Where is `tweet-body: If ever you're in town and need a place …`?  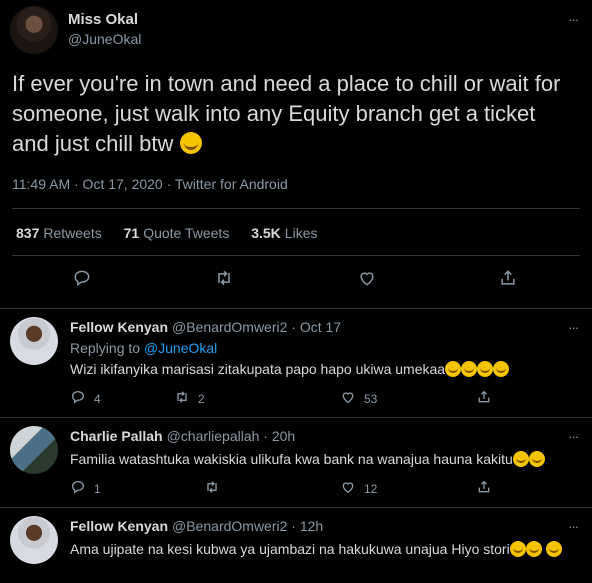
tweet-body: If ever you're in town and need a place … is located at coordinates (286, 113).